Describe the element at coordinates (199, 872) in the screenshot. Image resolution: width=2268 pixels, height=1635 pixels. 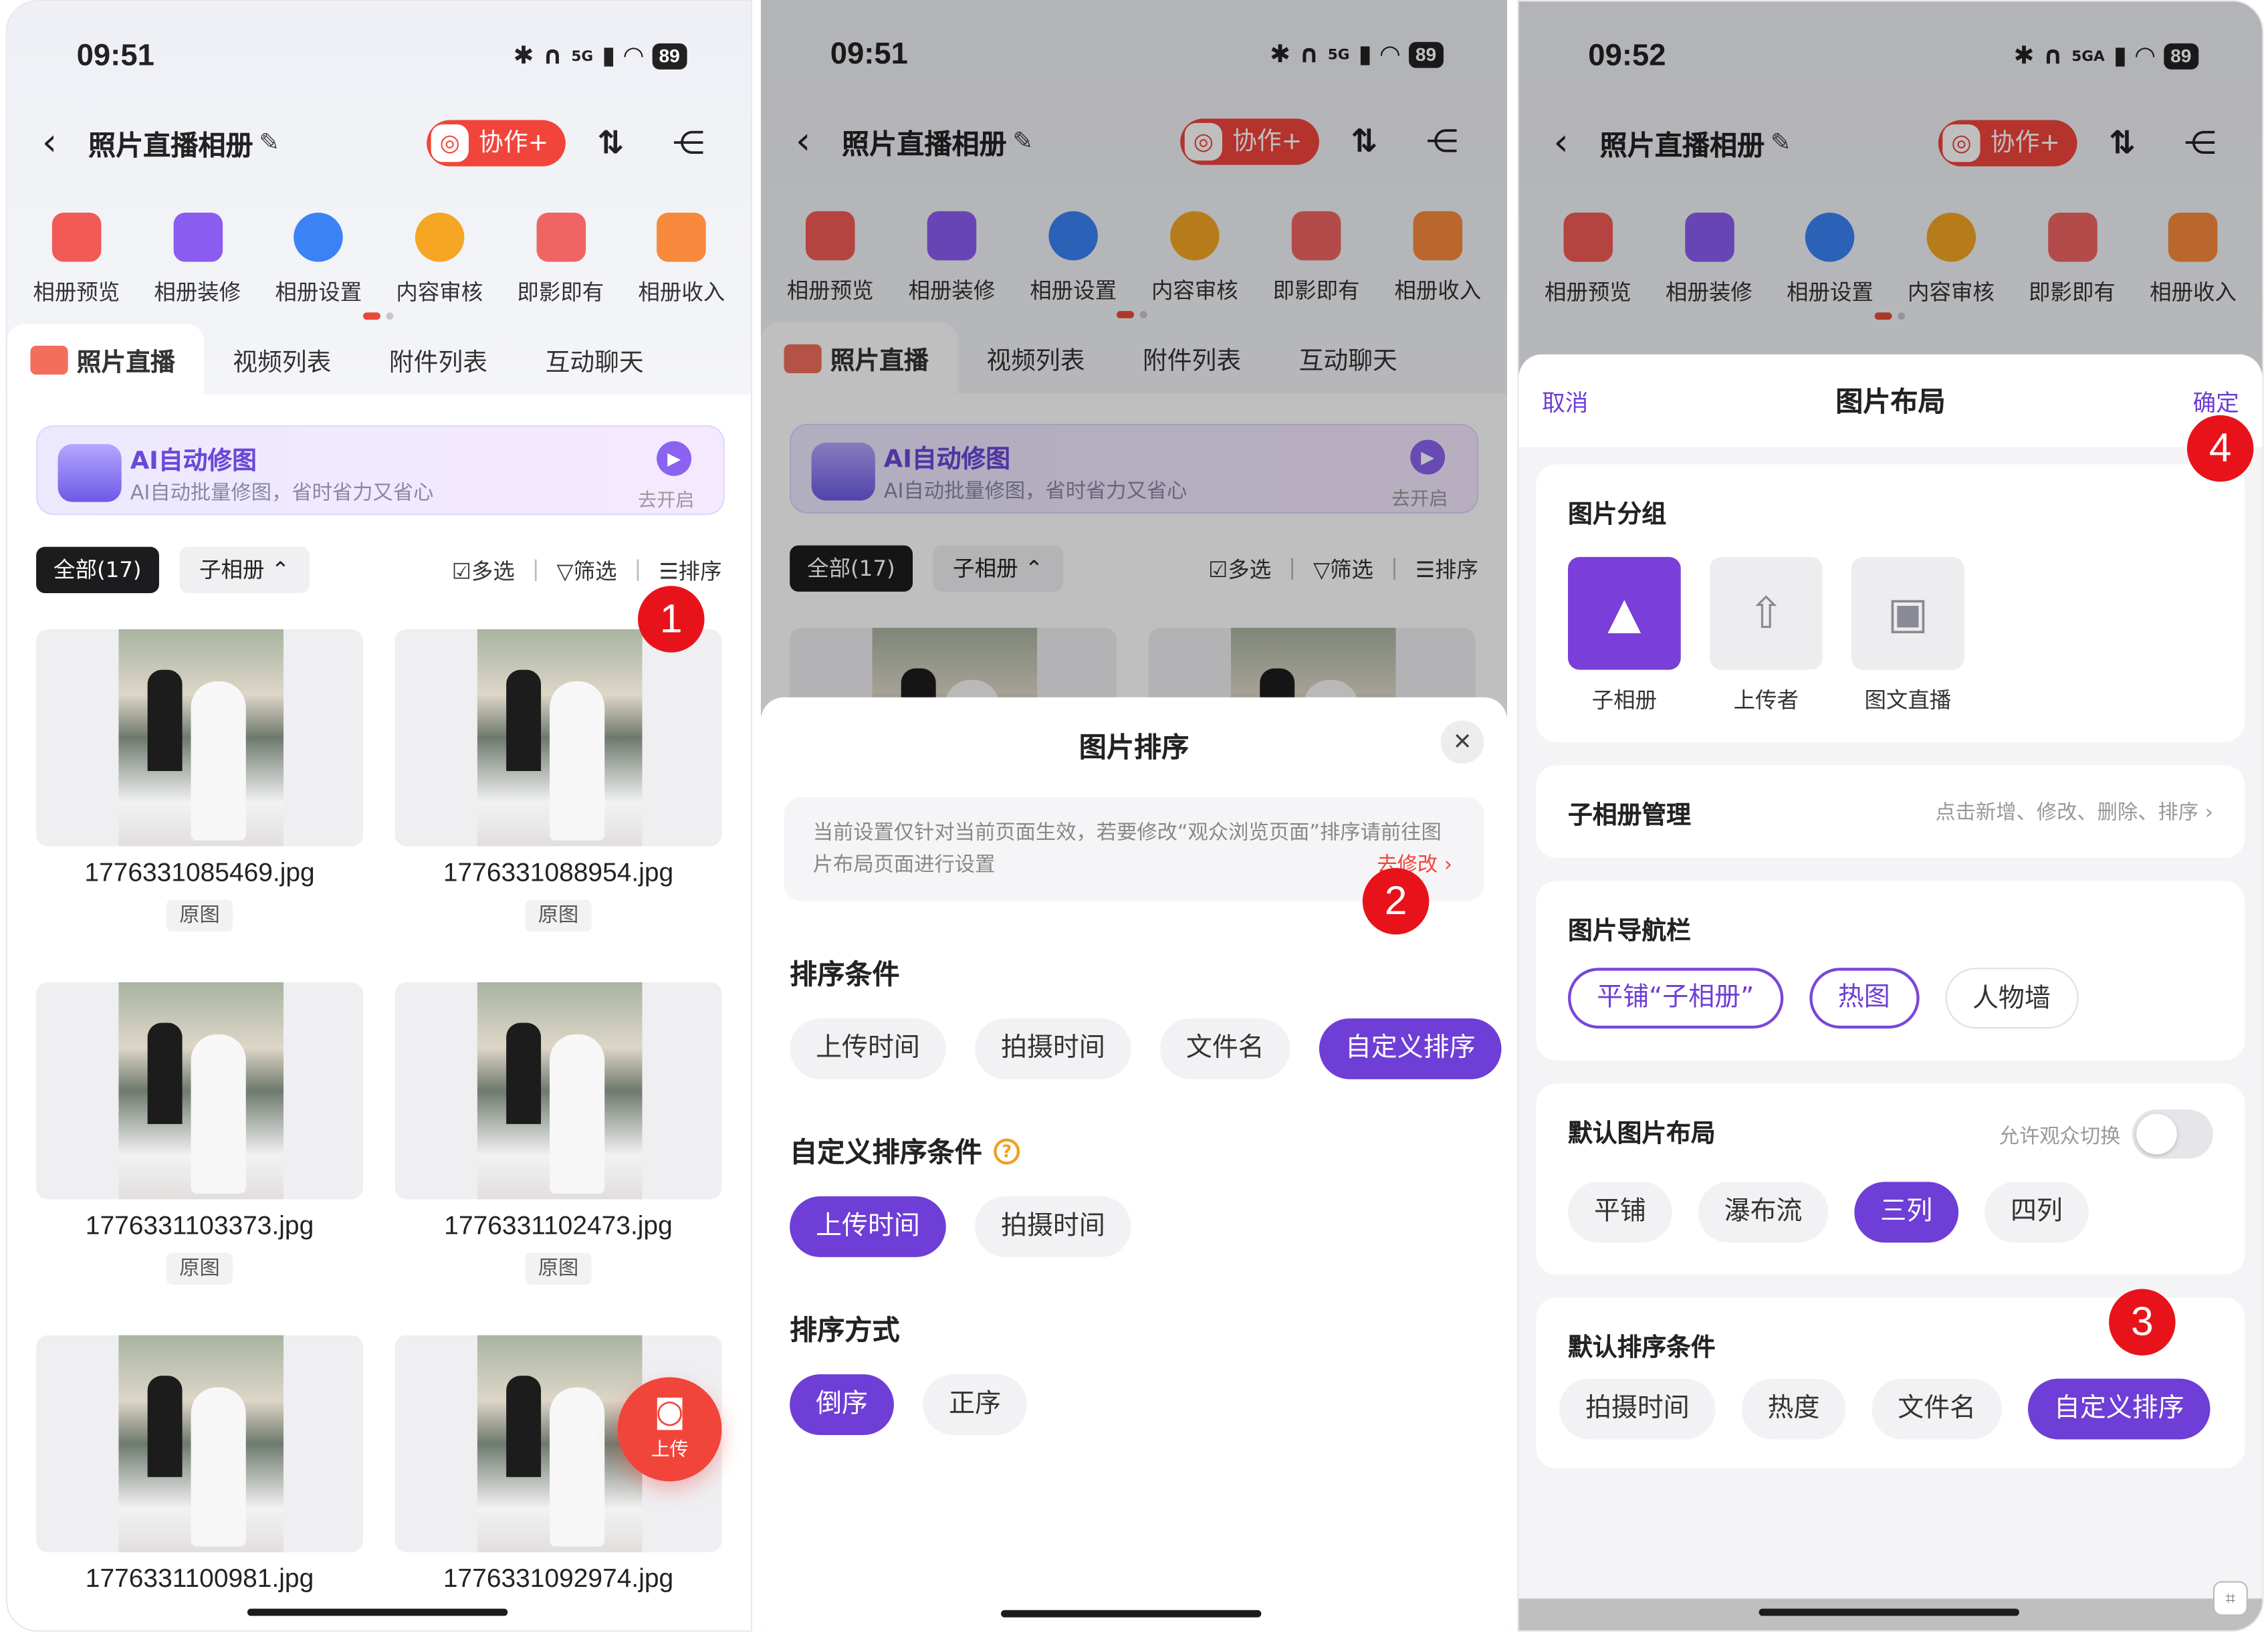
I see `photo-filename: 1776331085469.jpg` at that location.